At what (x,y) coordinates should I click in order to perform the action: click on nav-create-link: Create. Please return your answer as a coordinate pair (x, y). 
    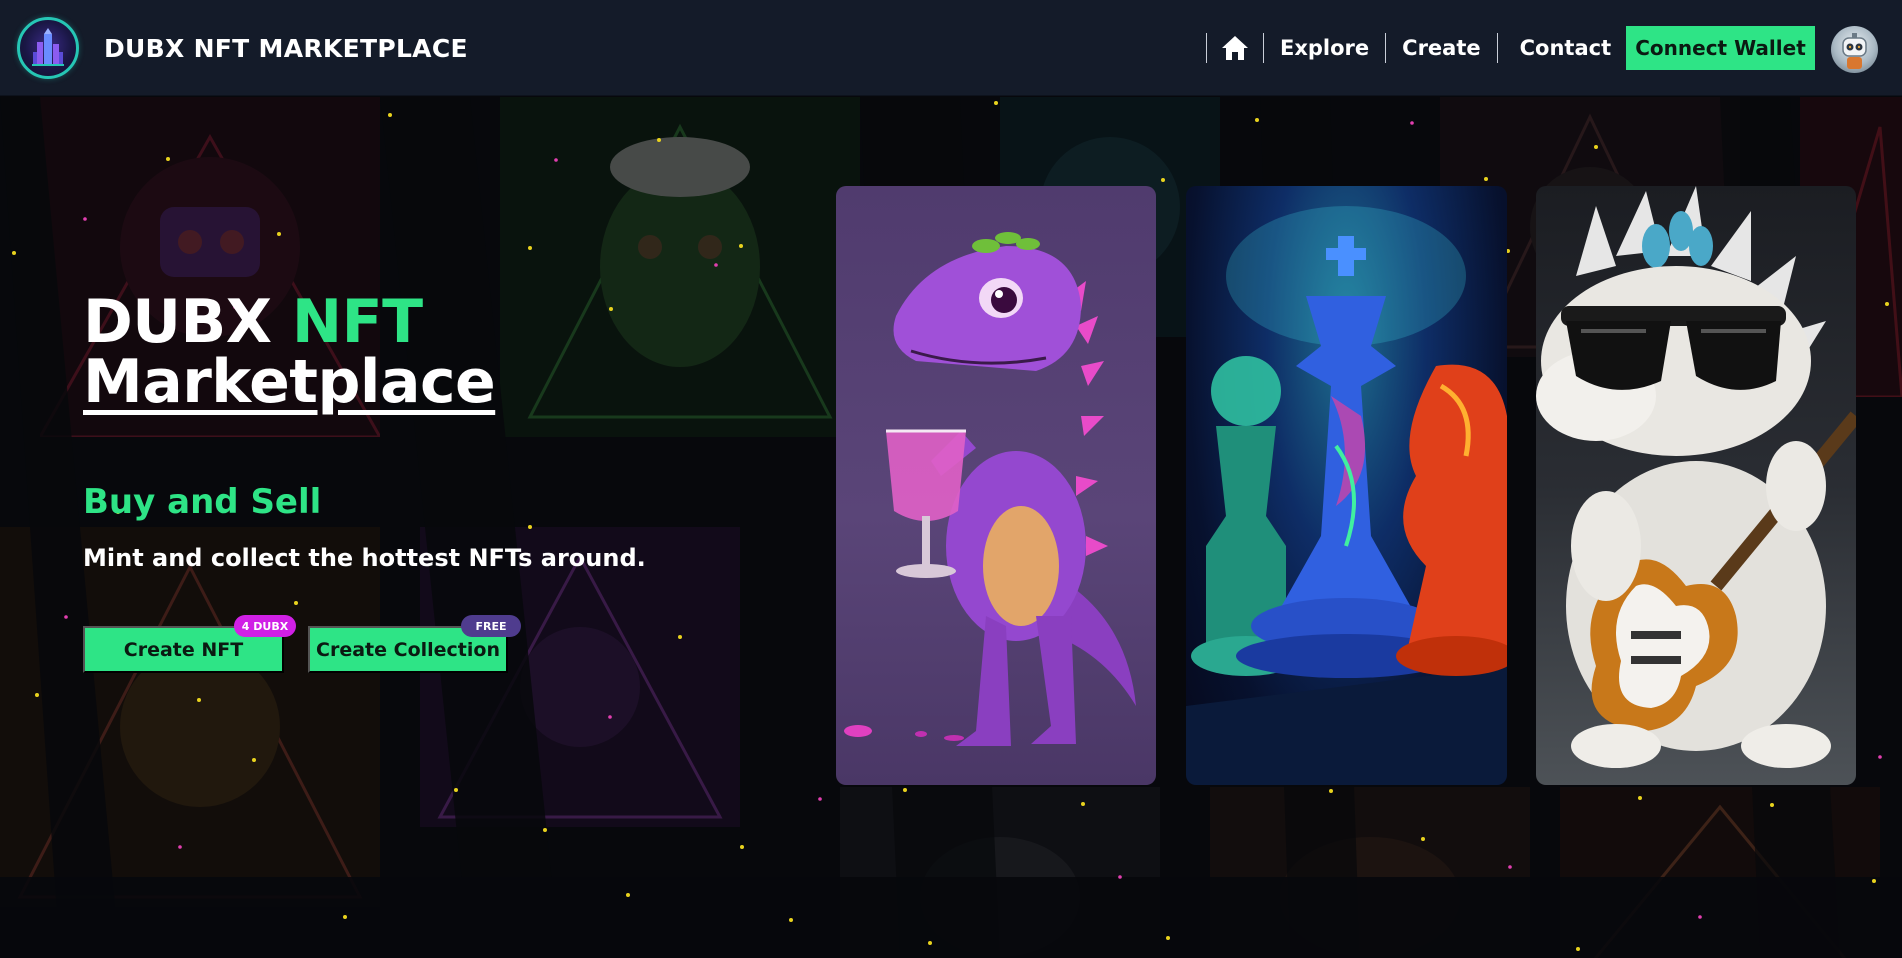
    Looking at the image, I should click on (1441, 48).